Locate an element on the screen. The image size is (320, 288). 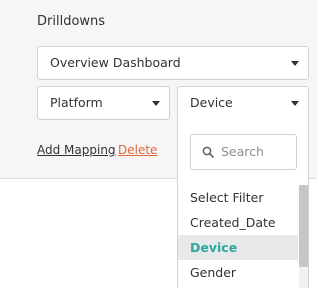
delete-link: Delete is located at coordinates (137, 150).